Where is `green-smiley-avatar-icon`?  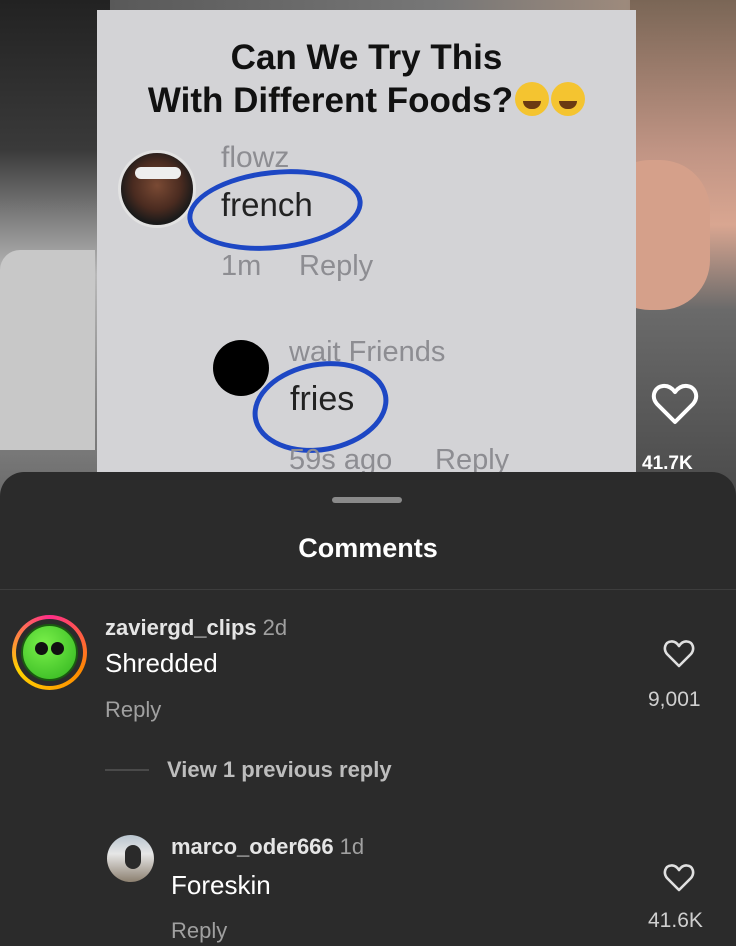
green-smiley-avatar-icon is located at coordinates (49, 652).